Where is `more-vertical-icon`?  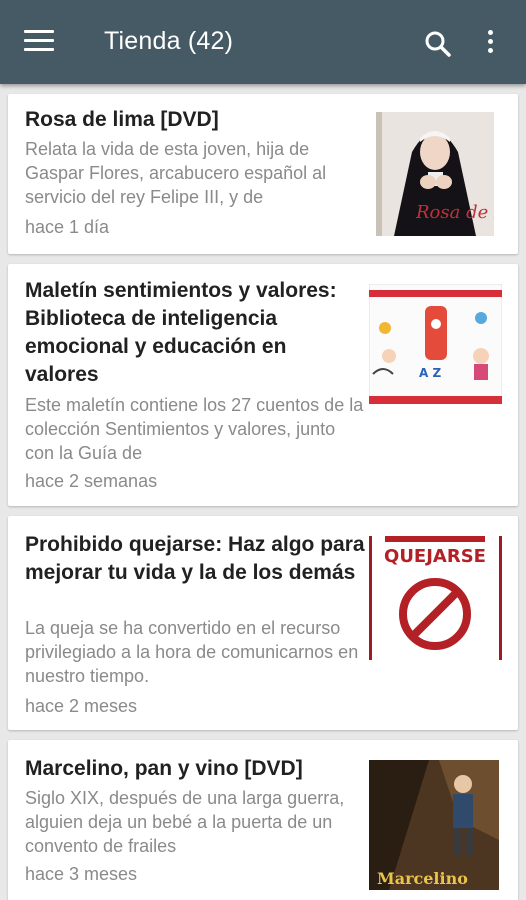 more-vertical-icon is located at coordinates (490, 43).